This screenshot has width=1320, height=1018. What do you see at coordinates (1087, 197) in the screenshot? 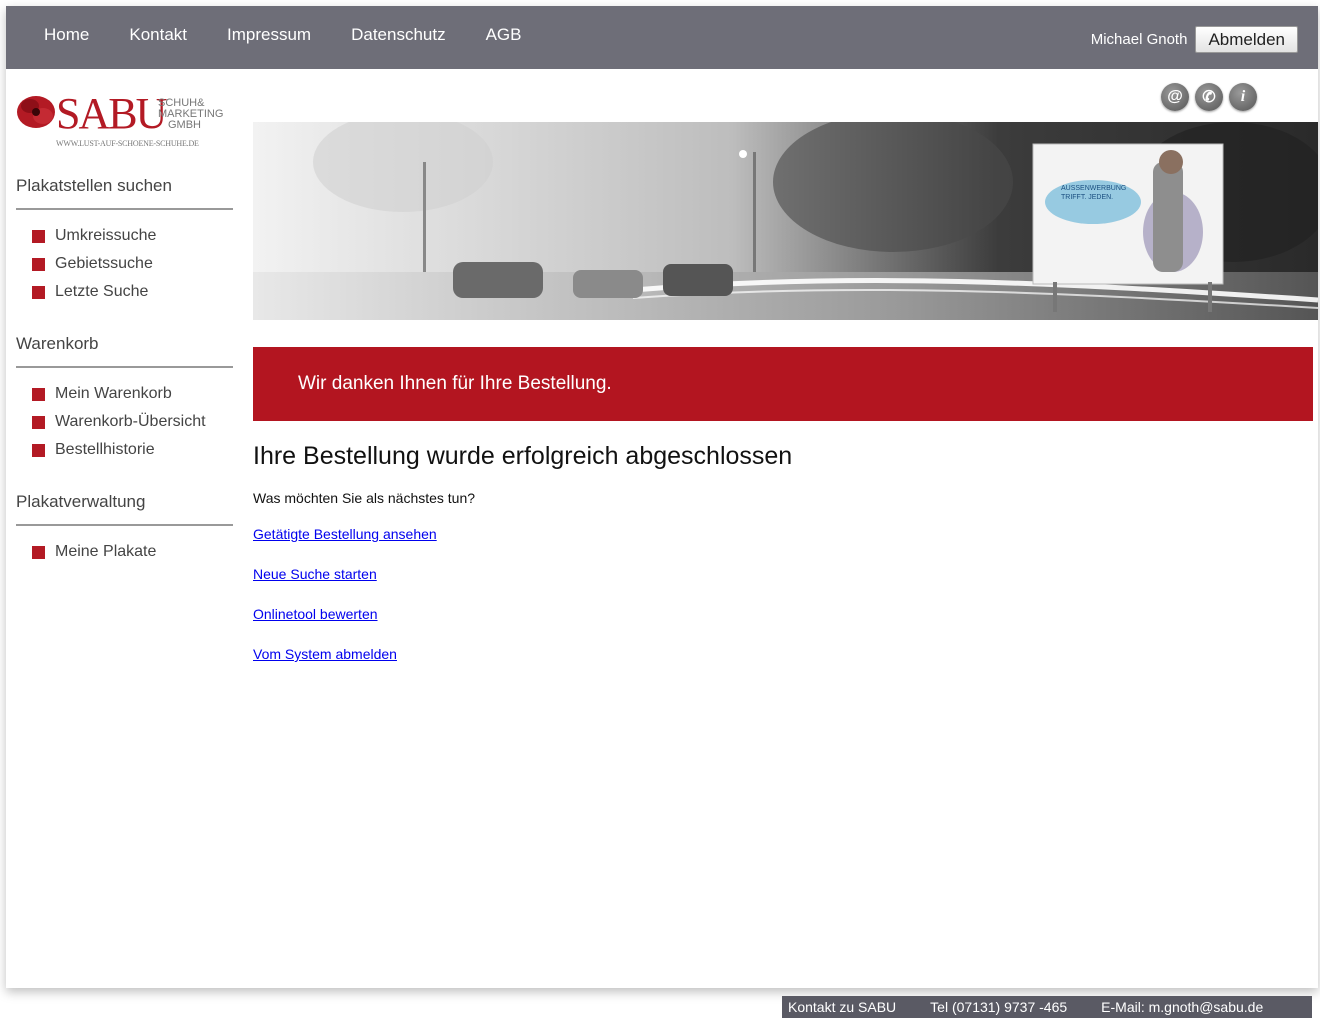
I see `billboard-text-line2: TRIFFT. JEDEN.` at bounding box center [1087, 197].